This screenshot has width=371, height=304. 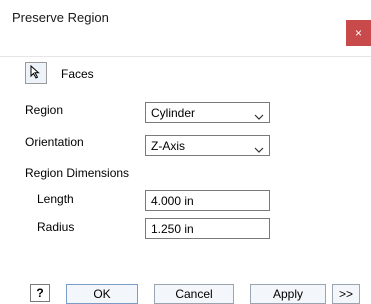 What do you see at coordinates (56, 227) in the screenshot?
I see `radius-label: Radius` at bounding box center [56, 227].